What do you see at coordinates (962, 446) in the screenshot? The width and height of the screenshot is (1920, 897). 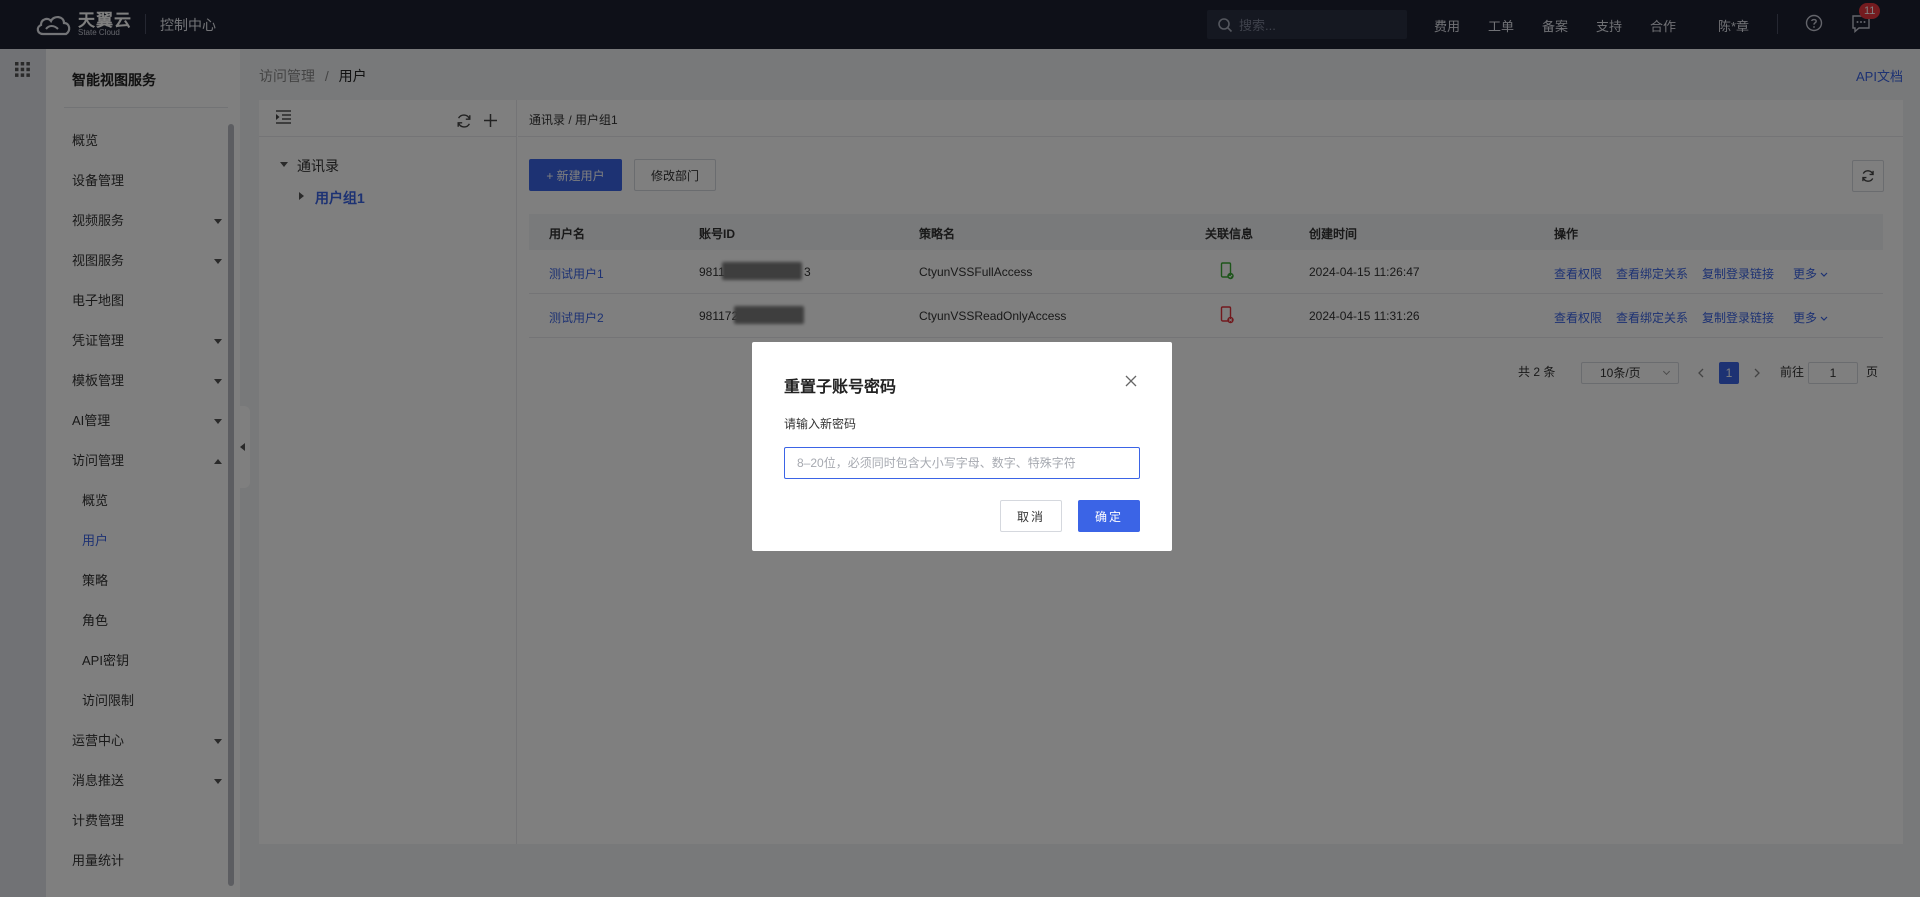 I see `reset-password-dialog: 重置子账号密码 请输入新密码 取消 确定` at bounding box center [962, 446].